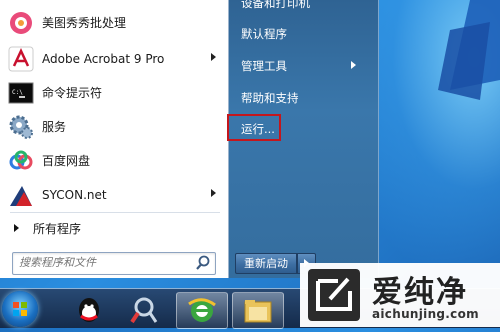 The width and height of the screenshot is (500, 332). I want to click on program-item-cmd: C:\ 命令提示符, so click(115, 92).